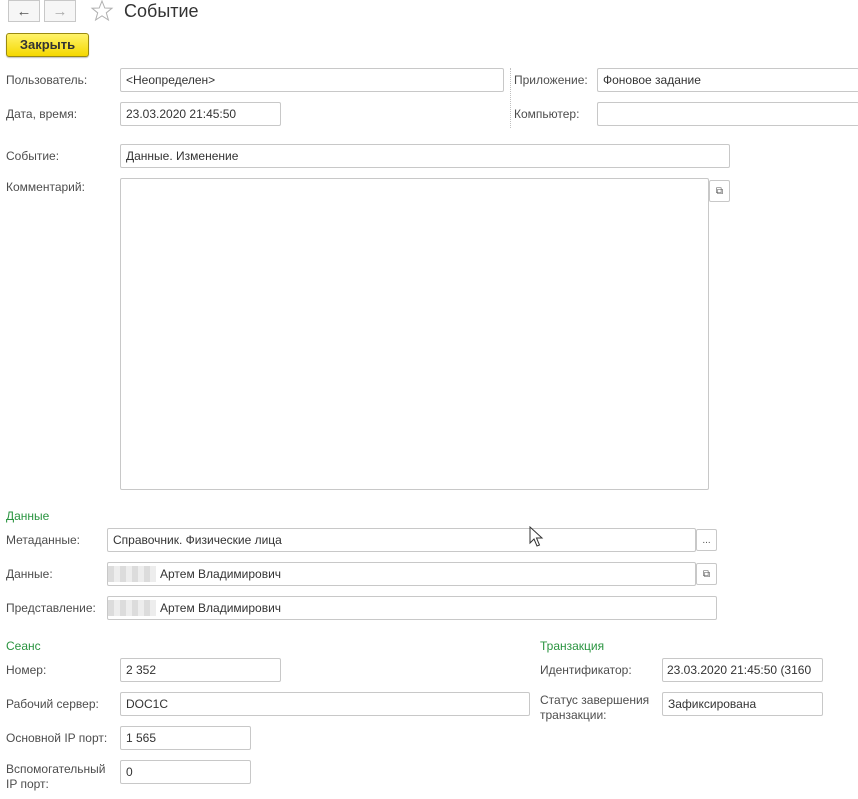 The width and height of the screenshot is (858, 799). I want to click on data-field: Артем Владимирович, so click(401, 574).